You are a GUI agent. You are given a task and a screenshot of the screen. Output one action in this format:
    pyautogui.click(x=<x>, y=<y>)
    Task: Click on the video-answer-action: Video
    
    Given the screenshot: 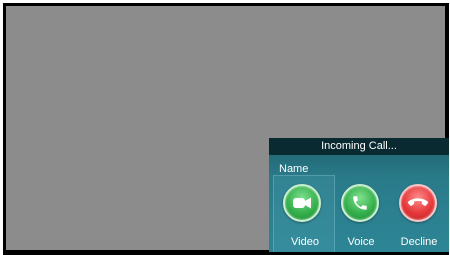 What is the action you would take?
    pyautogui.click(x=304, y=213)
    